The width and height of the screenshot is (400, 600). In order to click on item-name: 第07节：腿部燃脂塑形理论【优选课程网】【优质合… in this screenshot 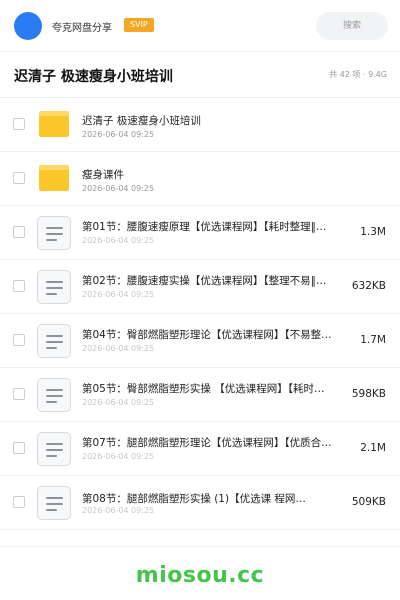, I will do `click(207, 443)`.